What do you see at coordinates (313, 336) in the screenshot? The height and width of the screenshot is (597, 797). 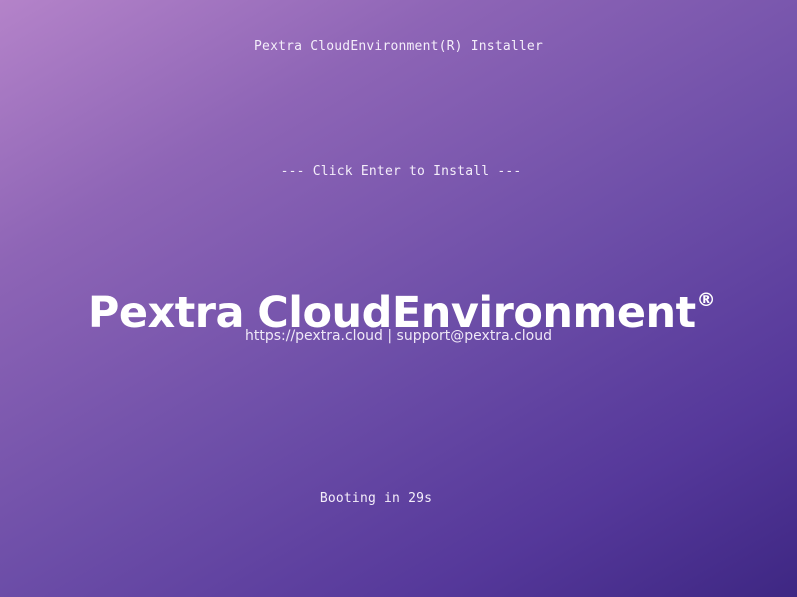 I see `website-text: https://pextra.cloud` at bounding box center [313, 336].